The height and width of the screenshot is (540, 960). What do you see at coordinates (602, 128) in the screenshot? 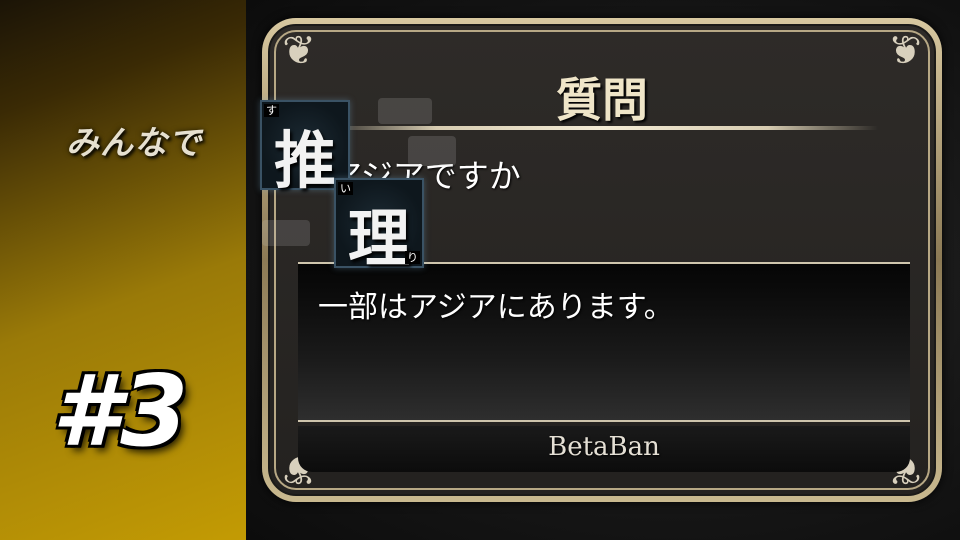
I see `title-divider` at bounding box center [602, 128].